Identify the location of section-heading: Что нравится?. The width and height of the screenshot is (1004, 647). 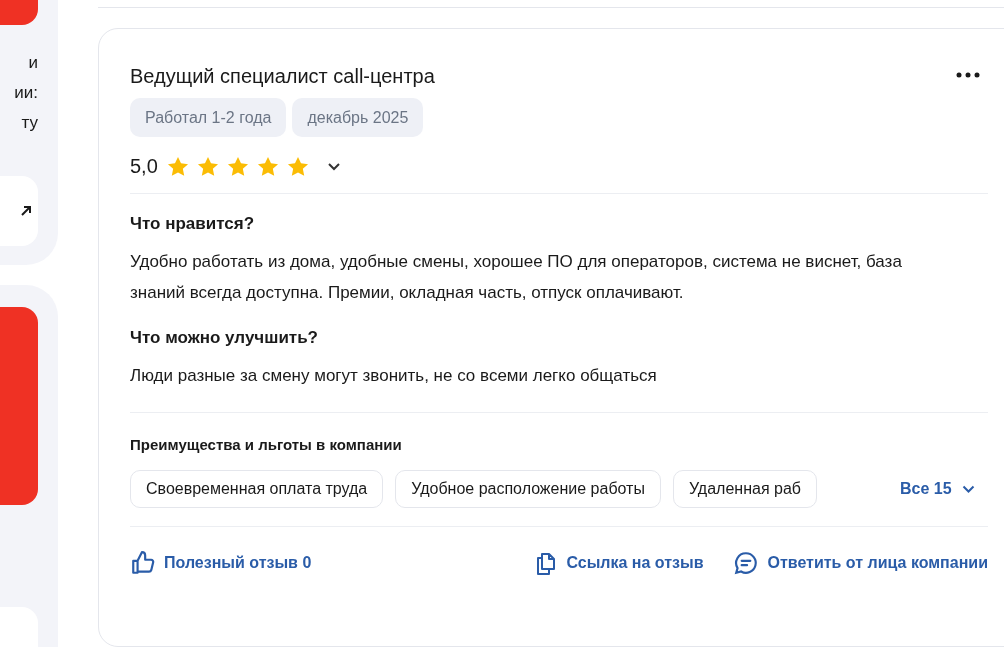
(193, 224).